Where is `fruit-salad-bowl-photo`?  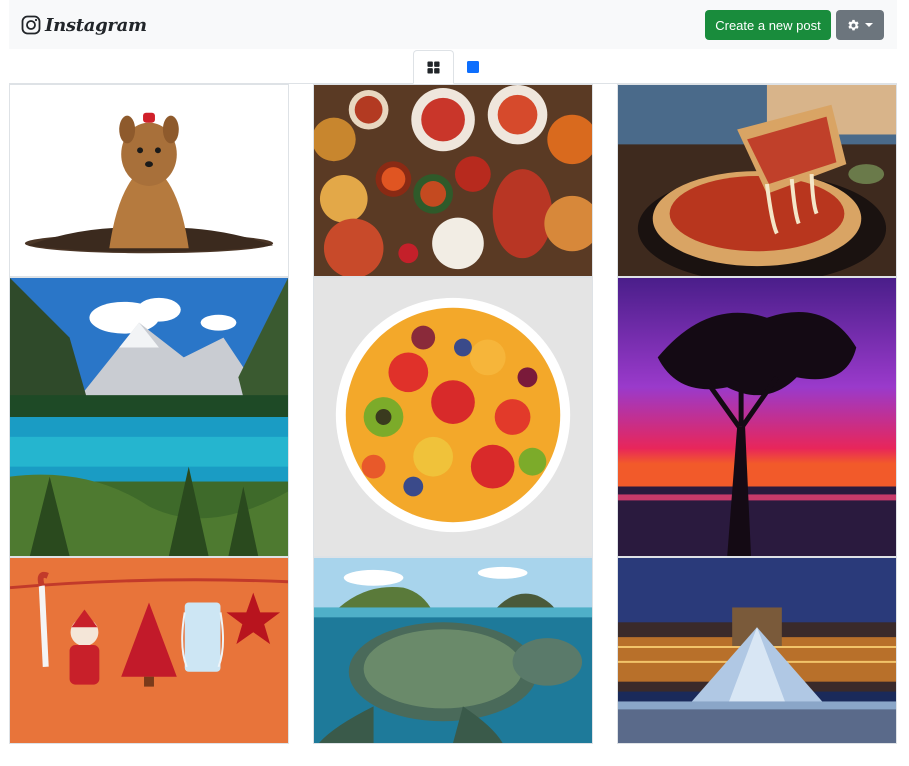
fruit-salad-bowl-photo is located at coordinates (453, 417).